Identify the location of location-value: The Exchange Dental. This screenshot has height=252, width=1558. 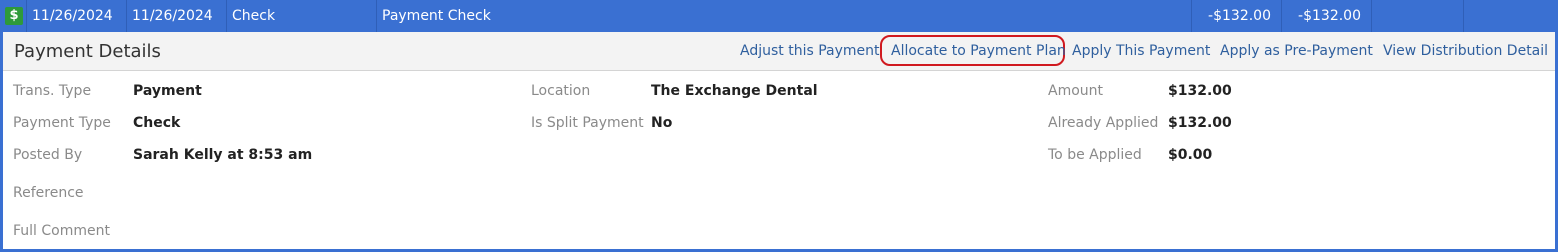
(734, 91).